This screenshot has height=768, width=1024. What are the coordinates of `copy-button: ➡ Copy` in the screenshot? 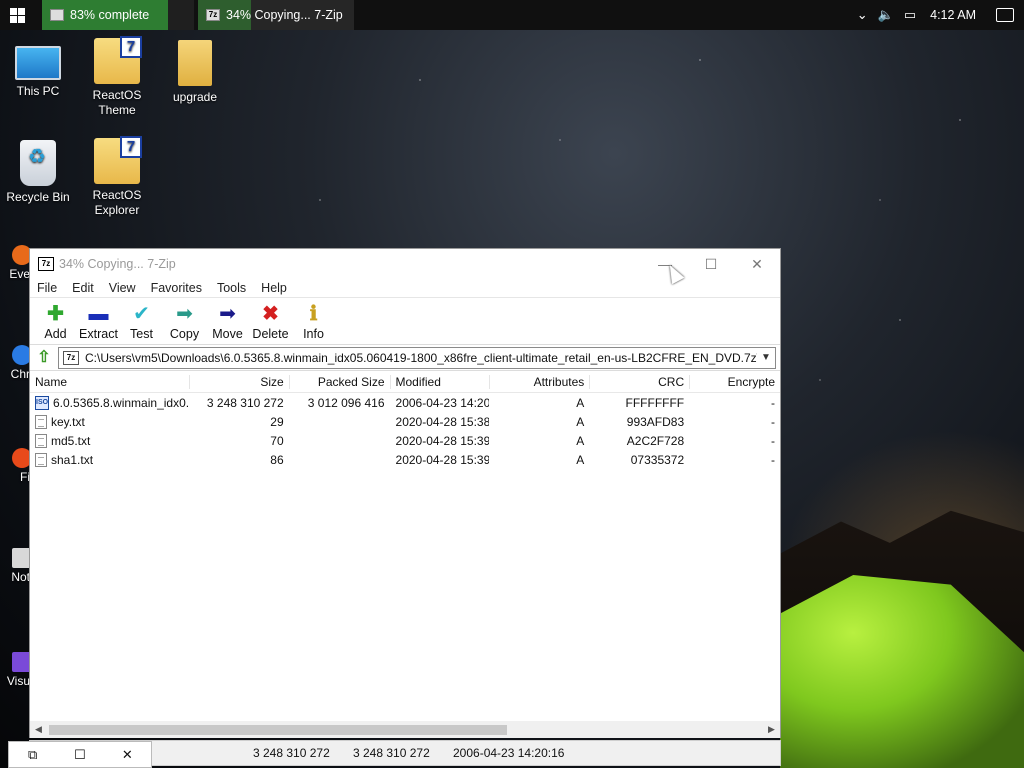 It's located at (184, 321).